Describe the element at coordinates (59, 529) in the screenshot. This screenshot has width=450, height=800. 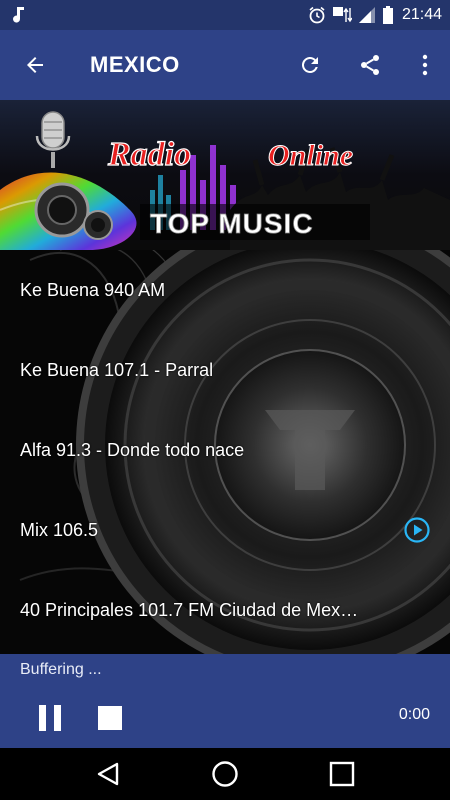
I see `station-name: Mix 106.5` at that location.